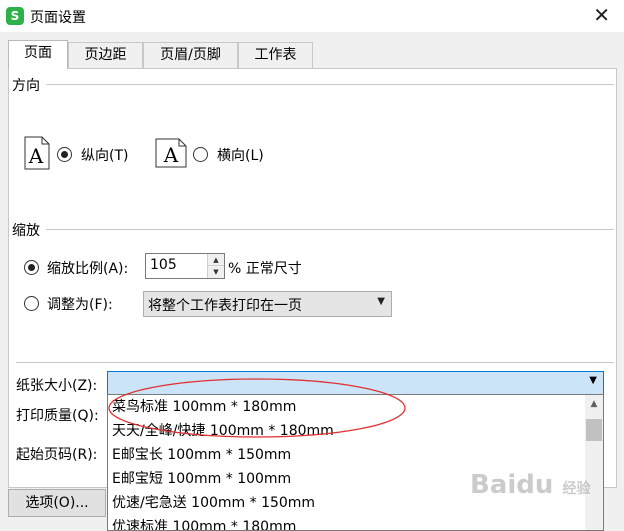 This screenshot has width=624, height=531. I want to click on orientation-group-label: 方向, so click(29, 85).